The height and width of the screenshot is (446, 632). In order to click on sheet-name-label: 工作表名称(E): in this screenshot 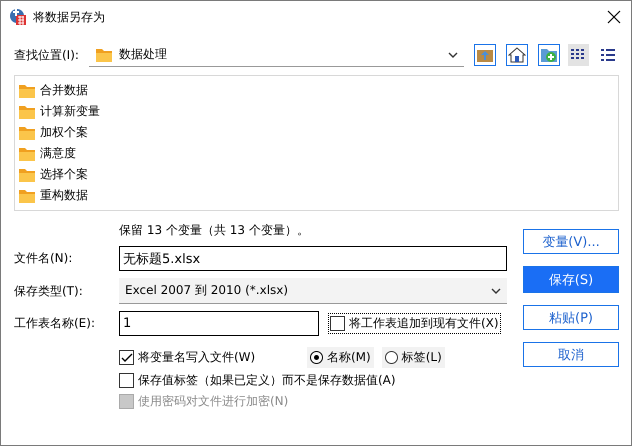, I will do `click(55, 323)`.